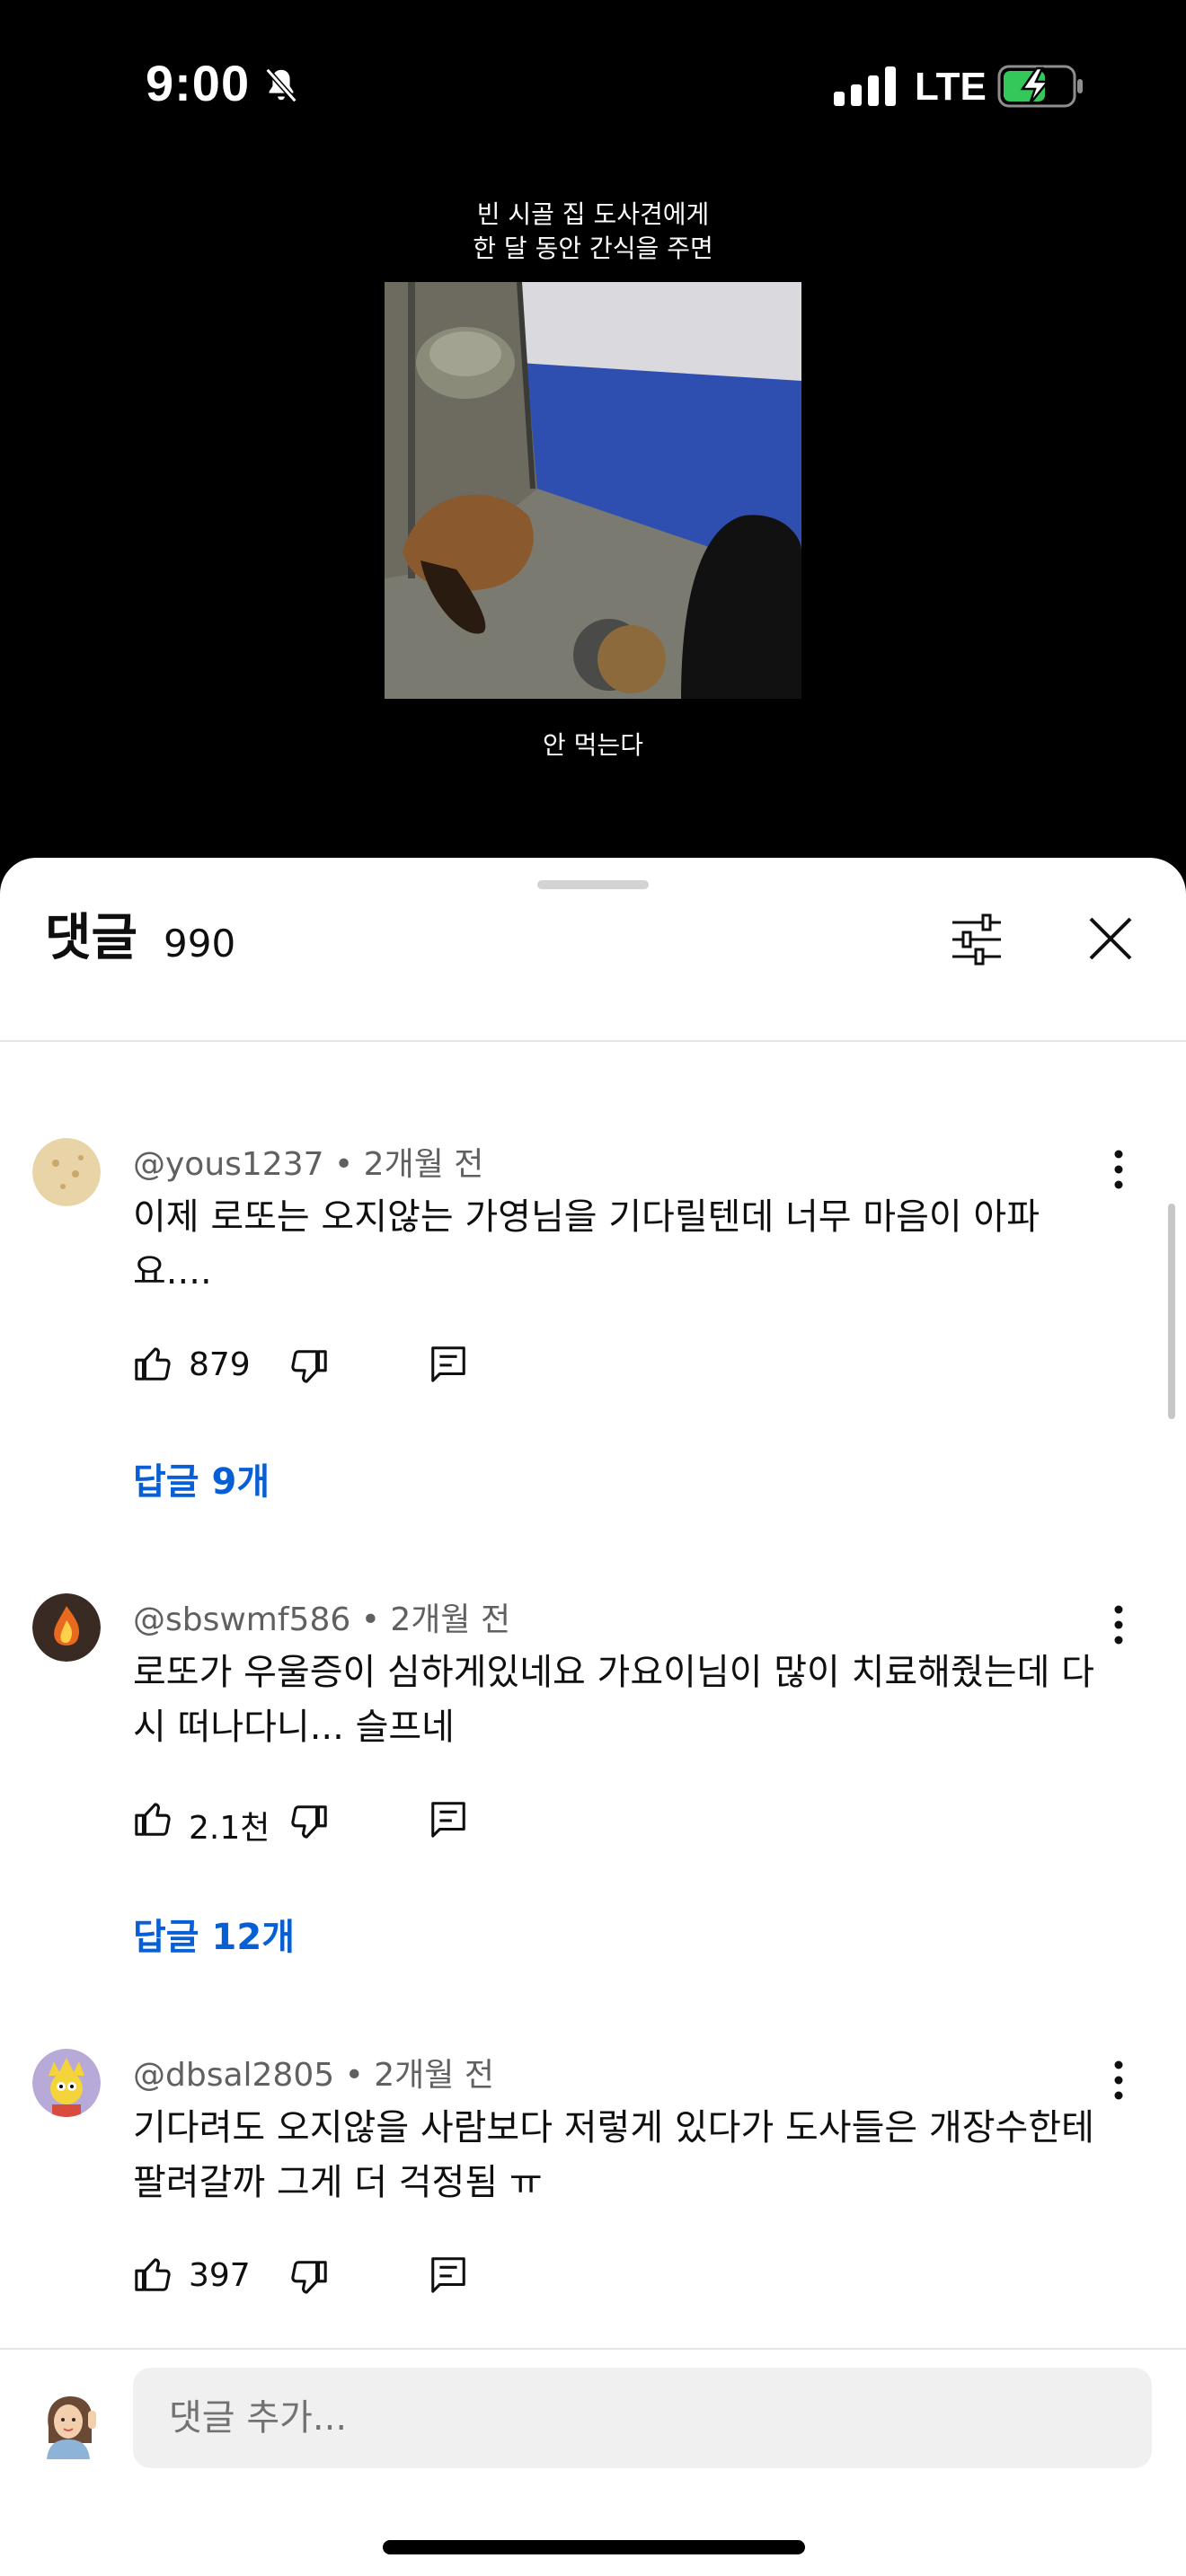  Describe the element at coordinates (865, 86) in the screenshot. I see `cellular-signal-icon` at that location.